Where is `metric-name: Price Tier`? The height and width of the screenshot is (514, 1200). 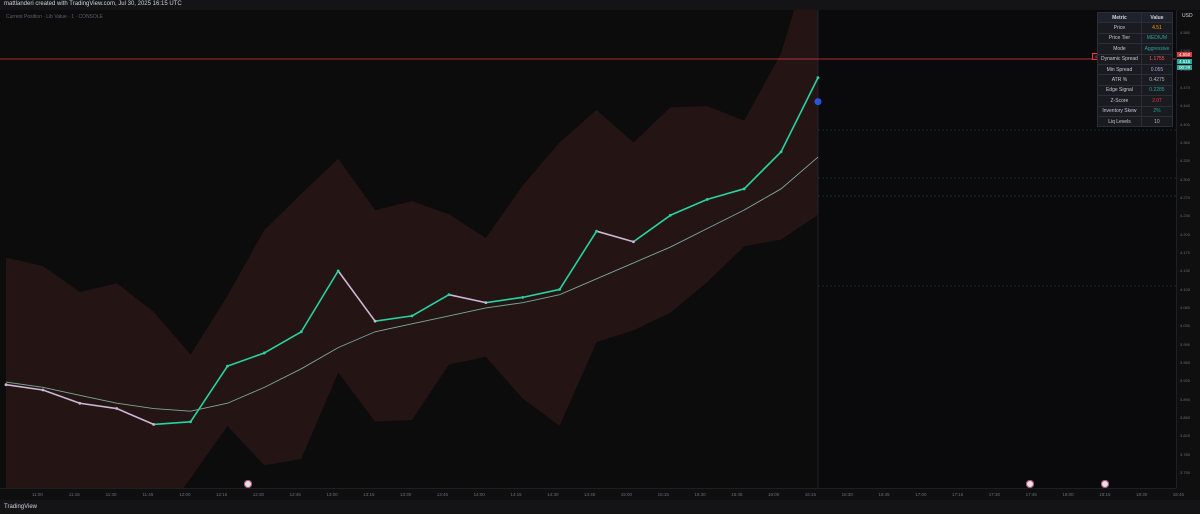
metric-name: Price Tier is located at coordinates (1119, 38).